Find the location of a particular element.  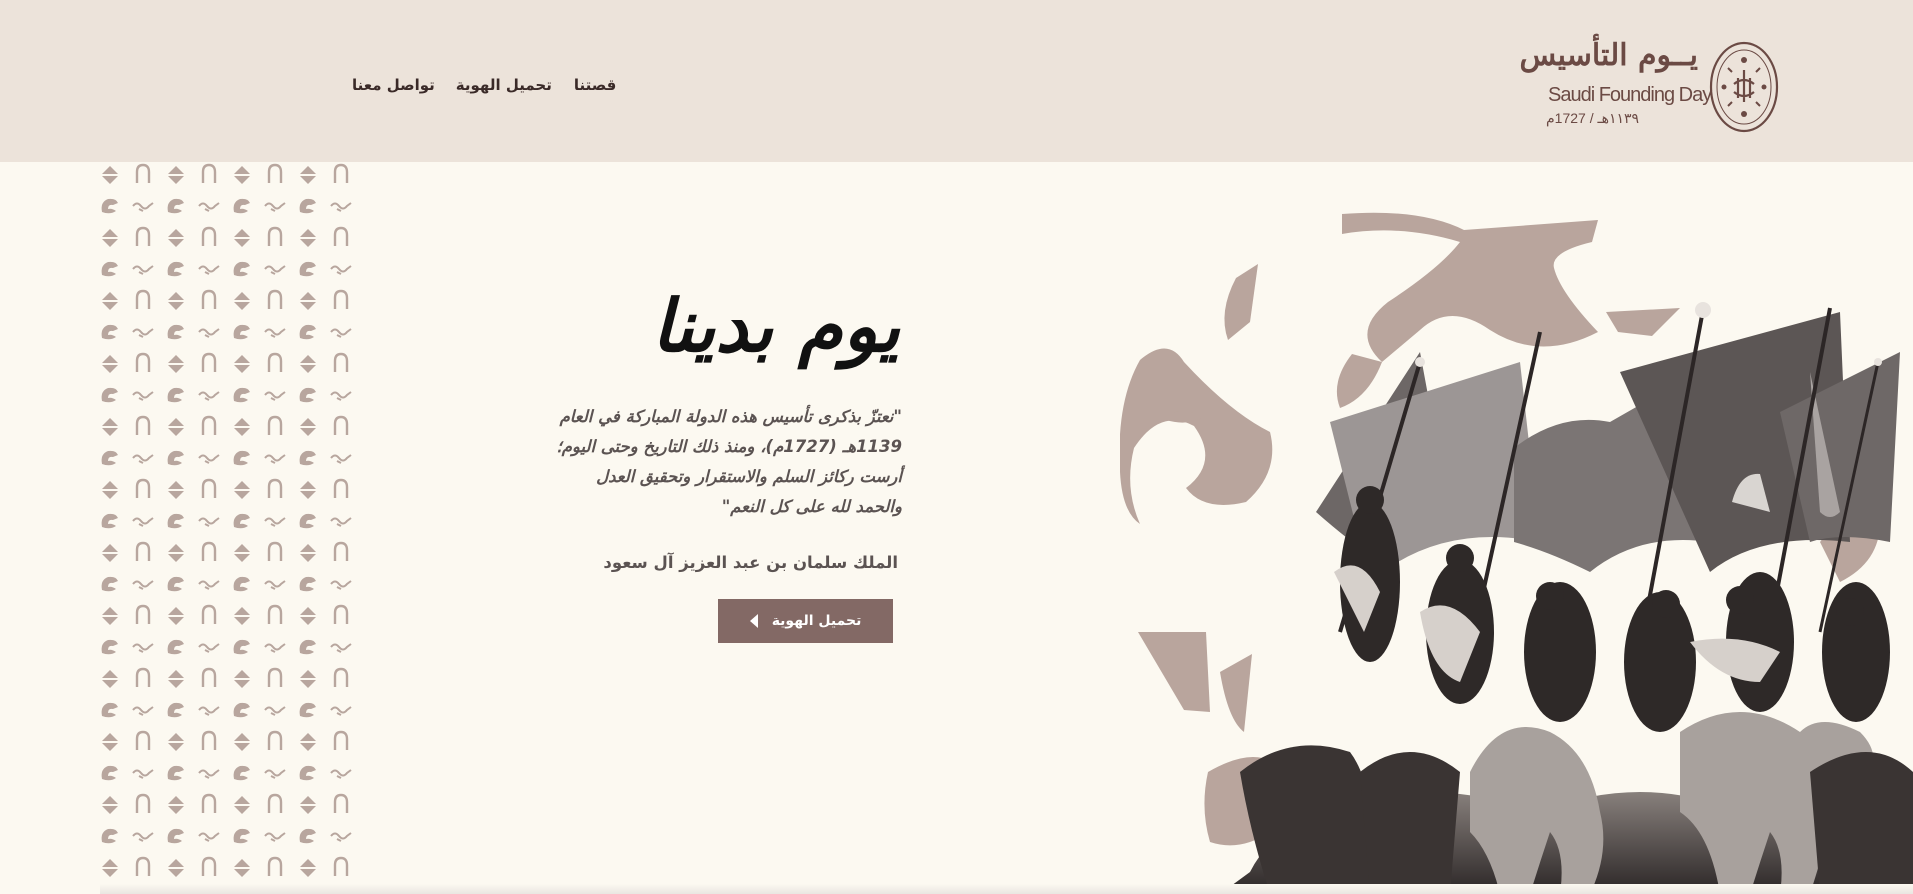

main-nav: تواصل معنا تحميل الهوية قصتنا is located at coordinates (484, 85).